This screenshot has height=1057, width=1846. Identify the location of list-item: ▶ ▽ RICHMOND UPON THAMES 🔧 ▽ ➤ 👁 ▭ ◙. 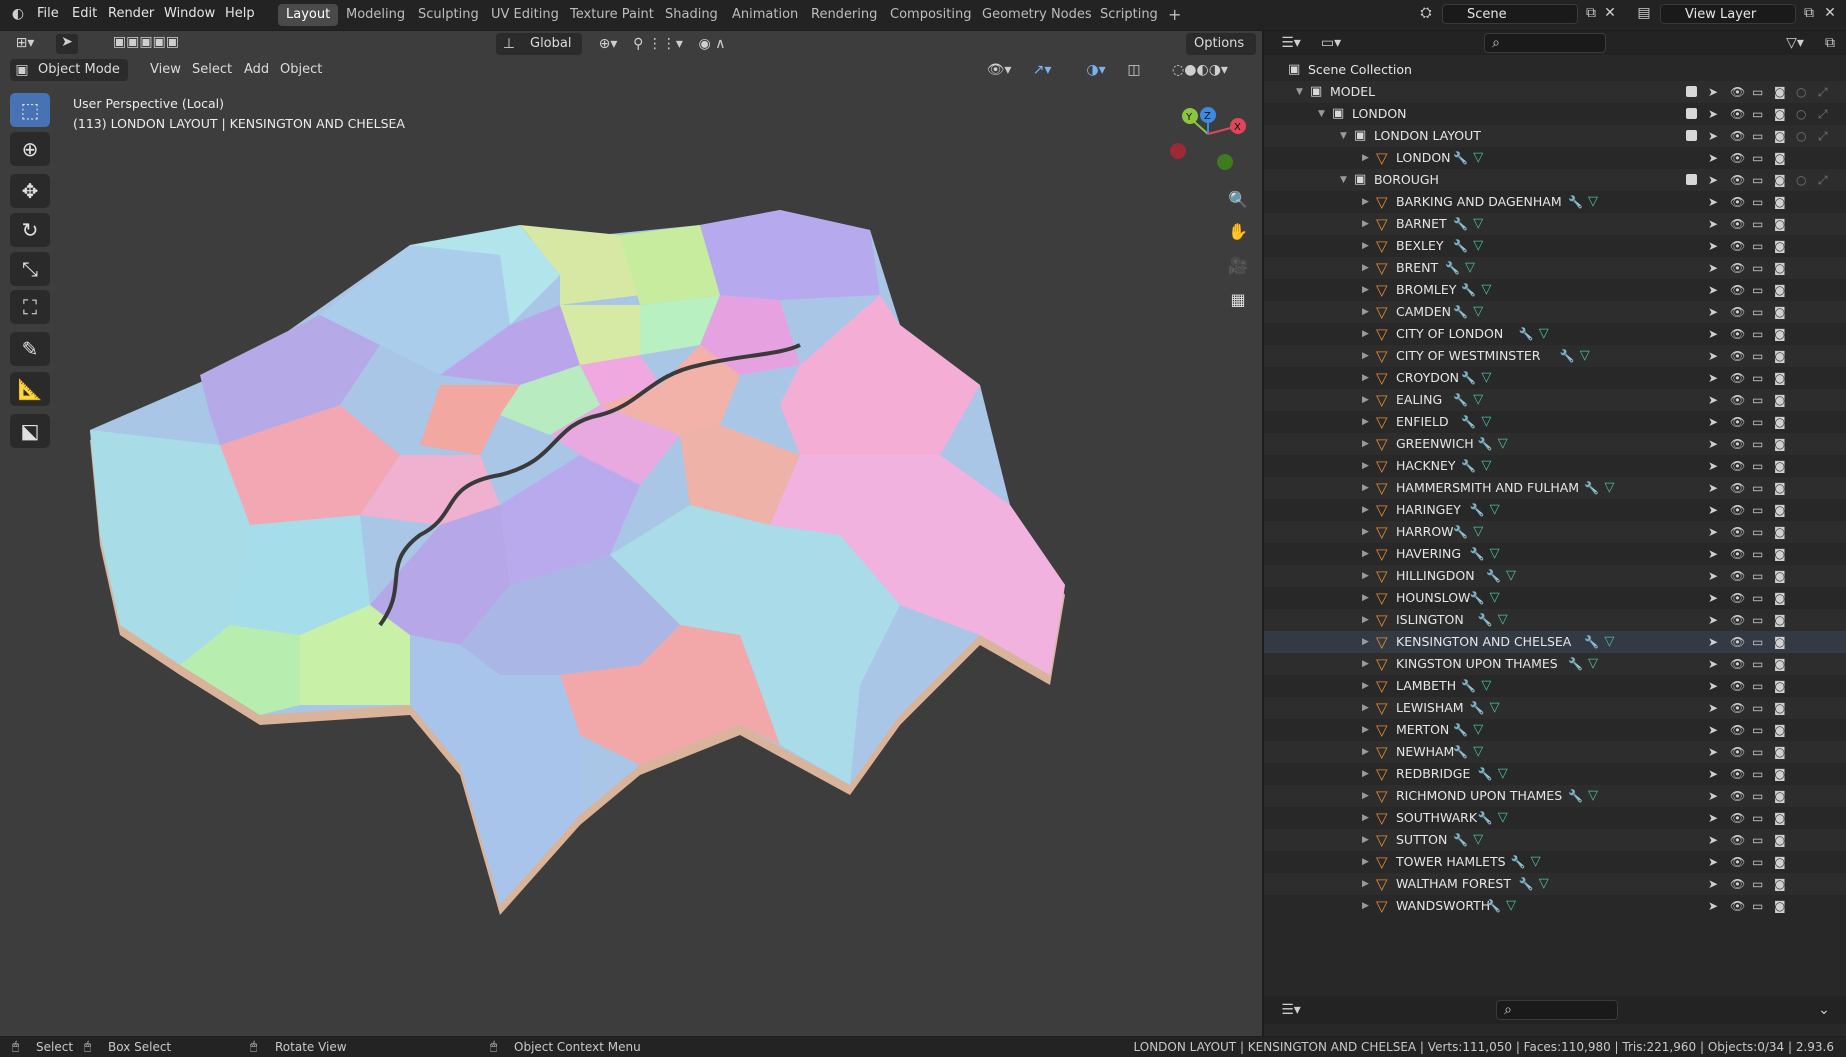
(1555, 796).